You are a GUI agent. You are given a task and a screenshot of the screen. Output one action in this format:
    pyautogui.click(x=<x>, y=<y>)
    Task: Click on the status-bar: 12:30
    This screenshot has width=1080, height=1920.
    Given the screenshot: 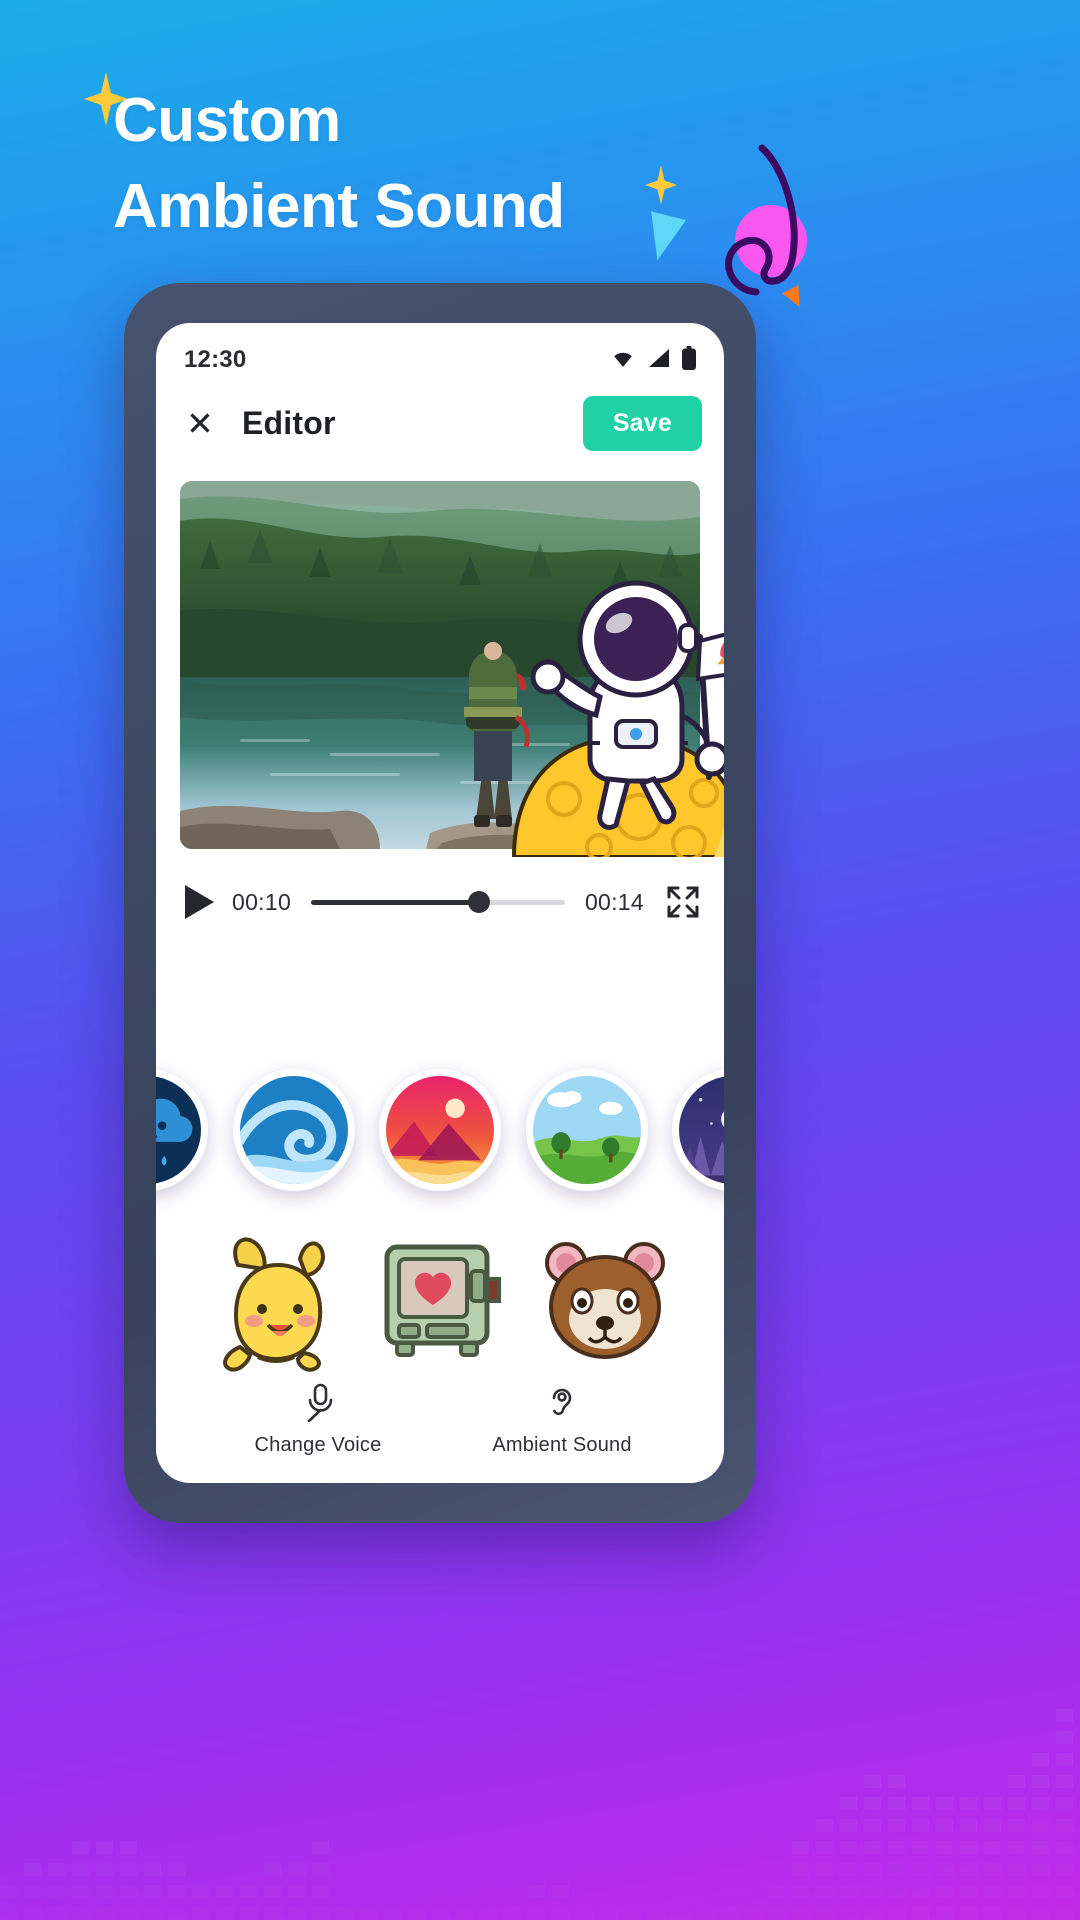 What is the action you would take?
    pyautogui.click(x=440, y=352)
    